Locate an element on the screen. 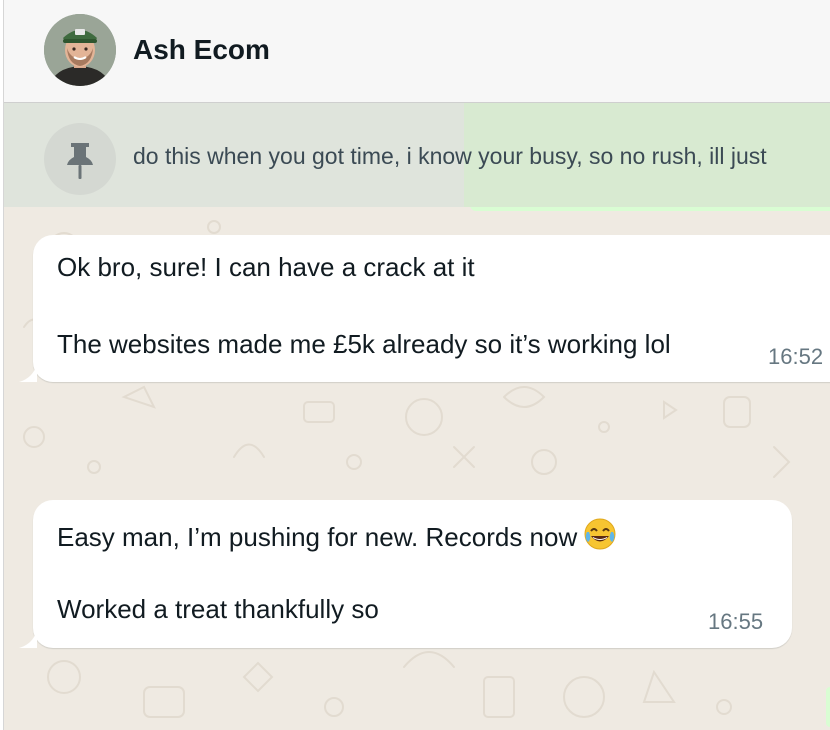 This screenshot has height=730, width=830. pin-icon is located at coordinates (80, 161).